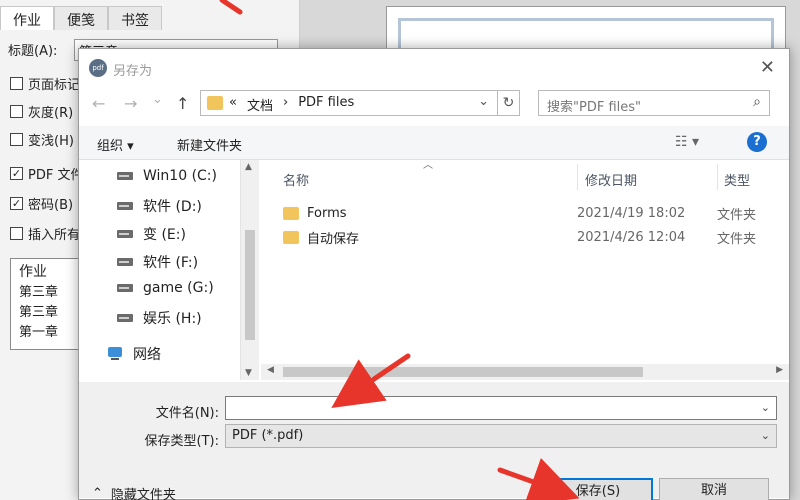 The height and width of the screenshot is (500, 800). What do you see at coordinates (767, 67) in the screenshot?
I see `close-icon: ✕` at bounding box center [767, 67].